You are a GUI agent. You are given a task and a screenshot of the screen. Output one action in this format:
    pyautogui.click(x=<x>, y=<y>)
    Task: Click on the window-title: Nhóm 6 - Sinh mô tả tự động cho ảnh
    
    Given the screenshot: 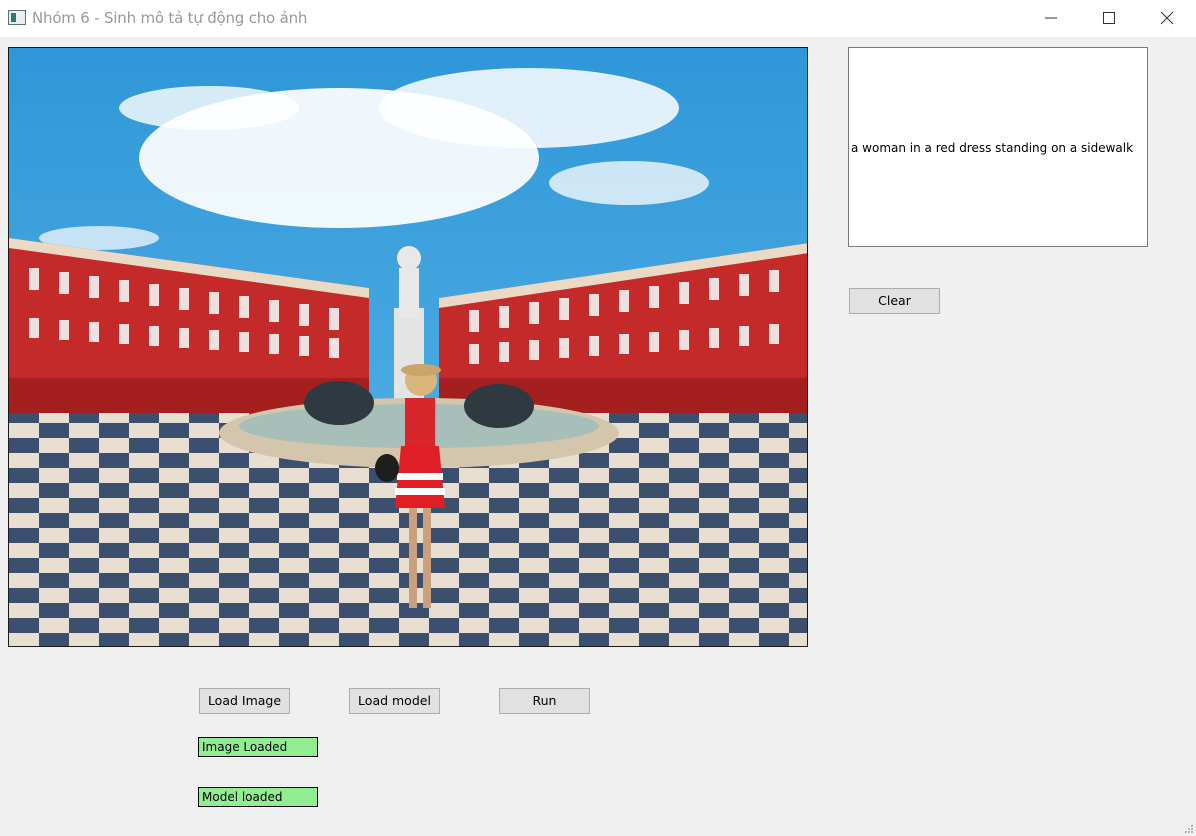 What is the action you would take?
    pyautogui.click(x=170, y=18)
    